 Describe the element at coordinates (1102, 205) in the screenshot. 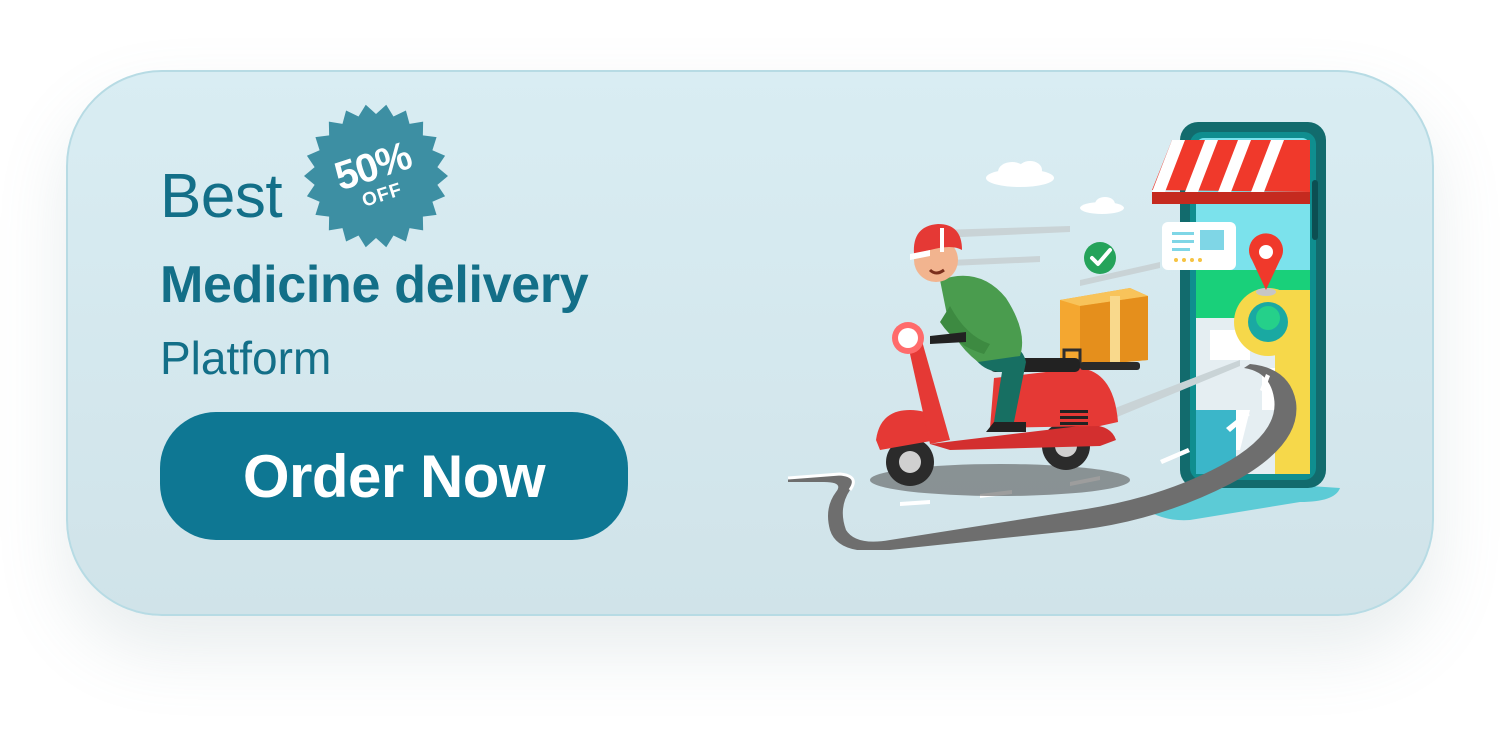

I see `cloud-small-icon` at that location.